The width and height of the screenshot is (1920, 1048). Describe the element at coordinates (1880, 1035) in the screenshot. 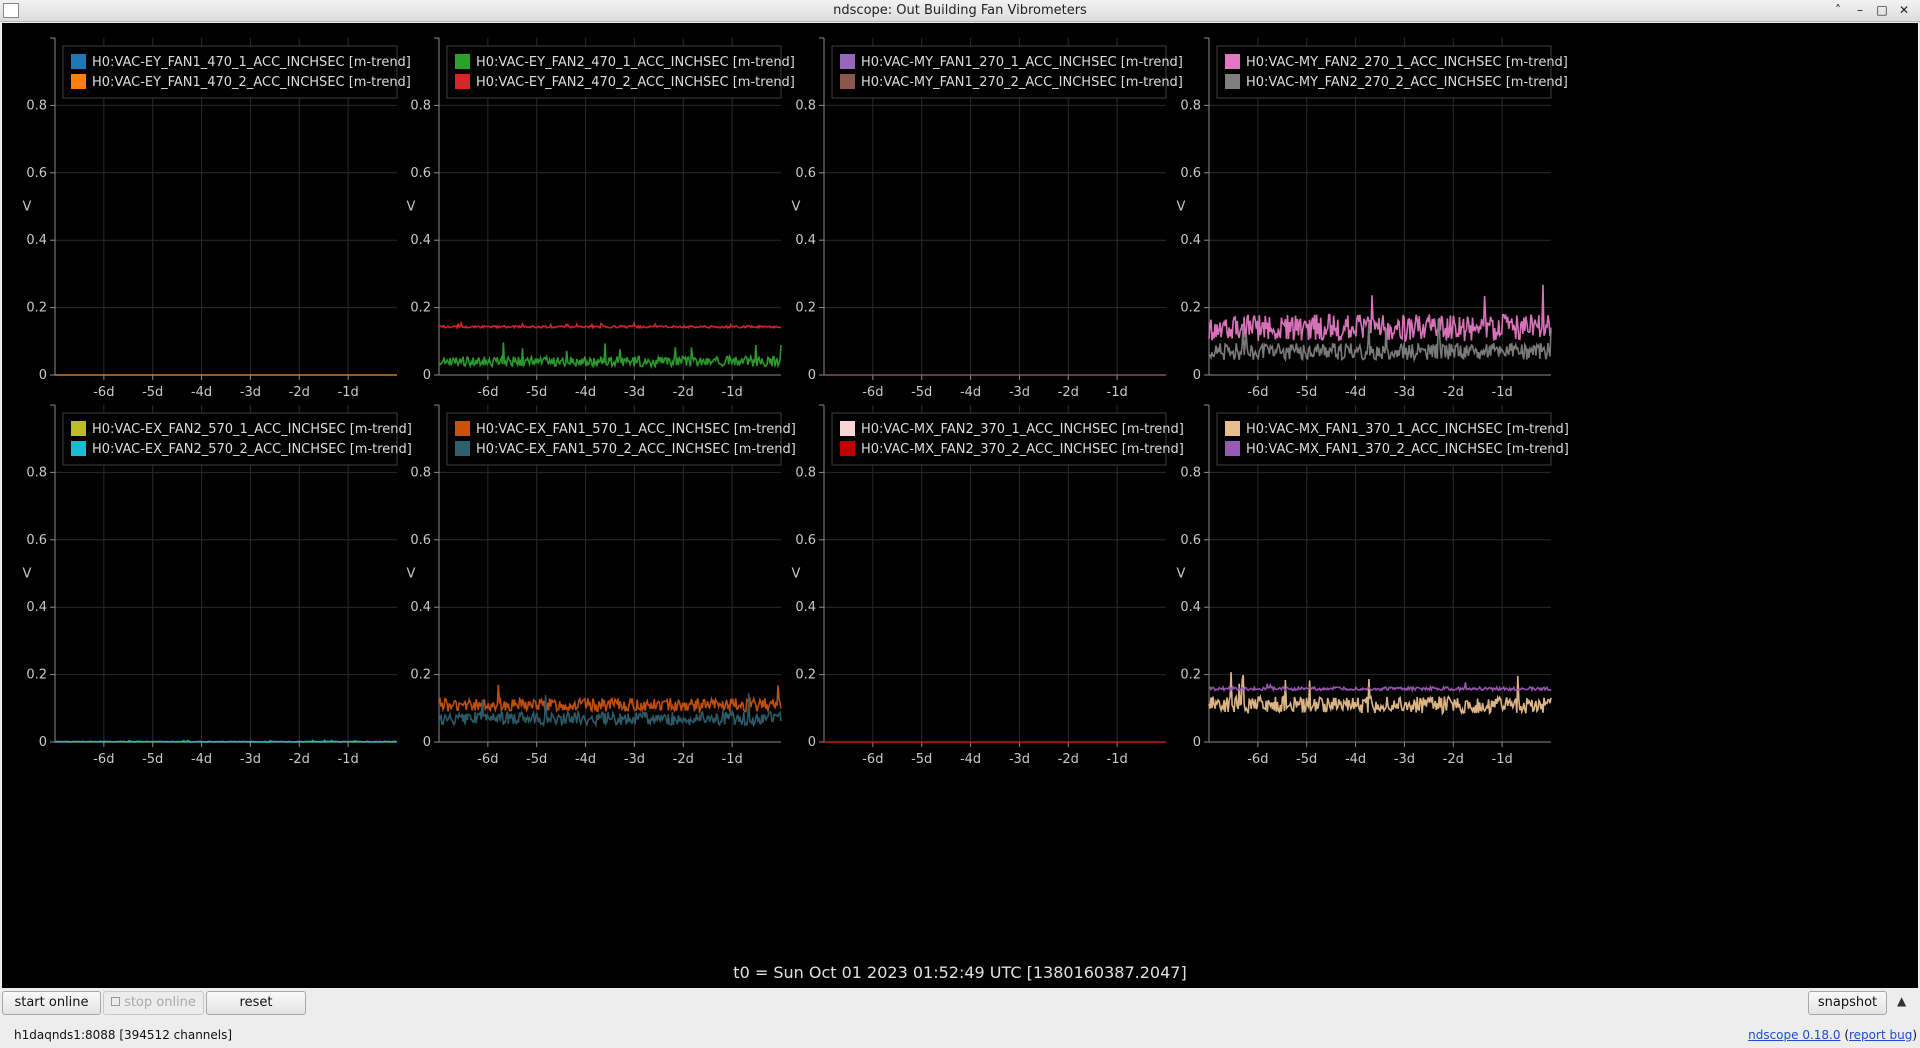

I see `report-bug-link: report bug` at that location.